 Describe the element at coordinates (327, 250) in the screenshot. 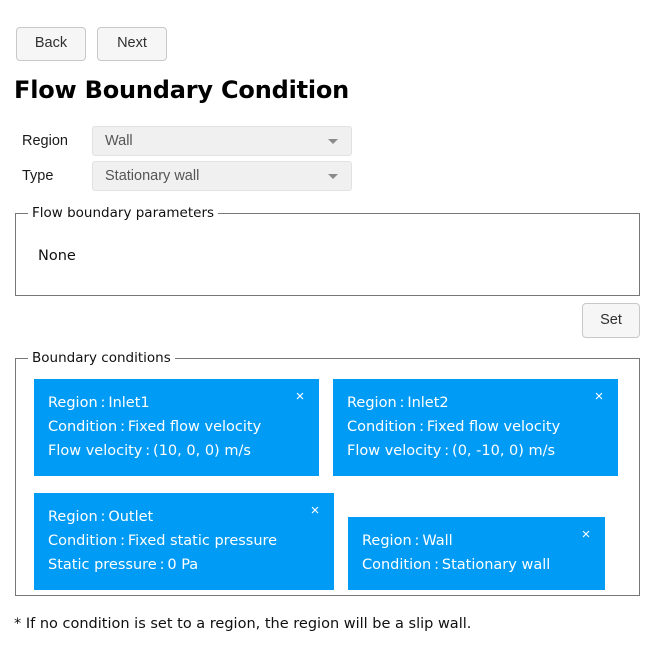

I see `flow-boundary-parameters-group: Flow boundary parameters None` at that location.